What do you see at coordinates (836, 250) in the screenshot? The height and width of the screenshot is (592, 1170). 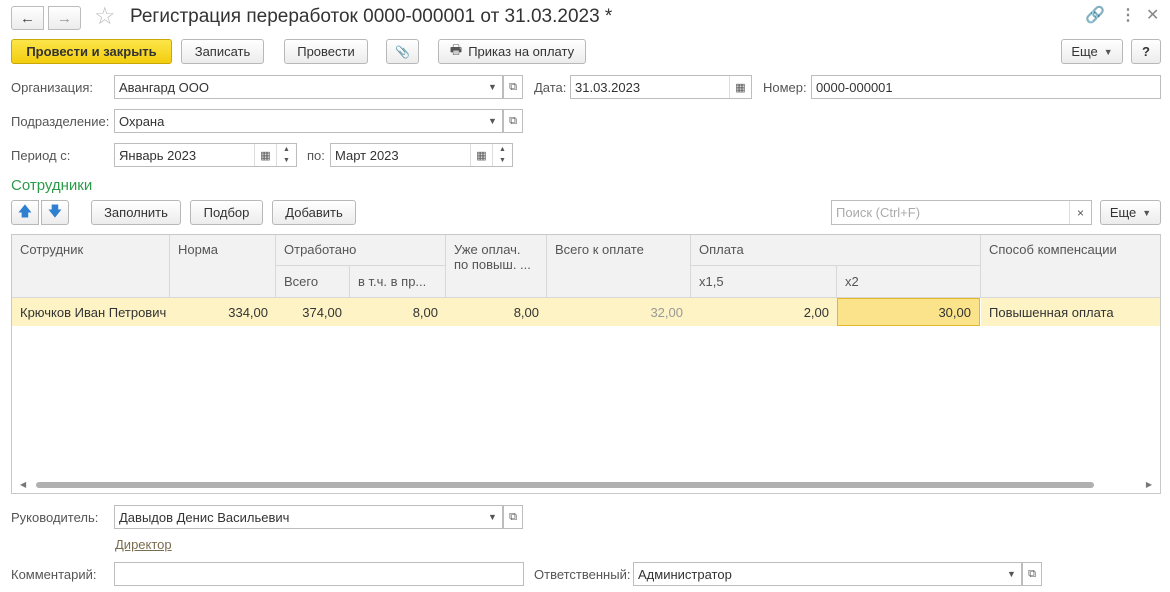 I see `header-payment: Оплата` at bounding box center [836, 250].